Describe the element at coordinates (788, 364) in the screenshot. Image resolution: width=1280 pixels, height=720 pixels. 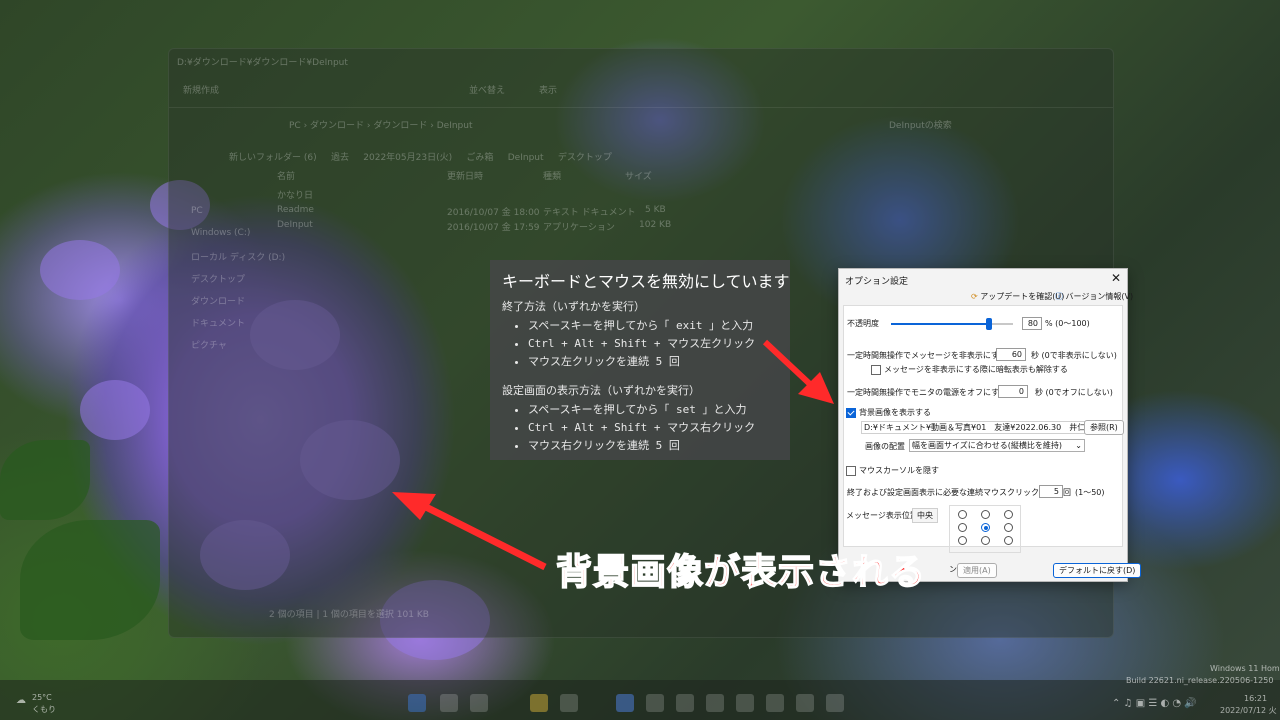
I see `annotation-arrow-checkbox` at that location.